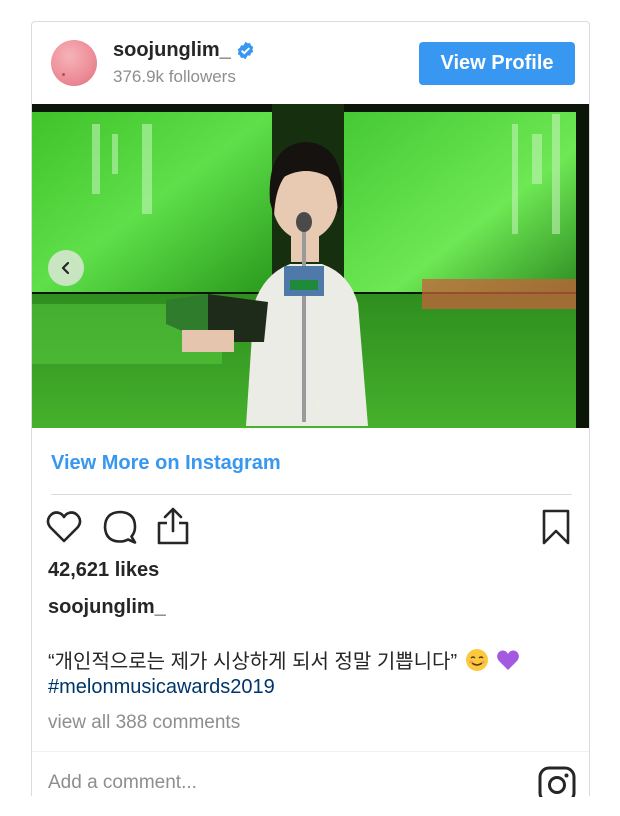 Image resolution: width=620 pixels, height=816 pixels. Describe the element at coordinates (103, 570) in the screenshot. I see `like-count: 42,621 likes` at that location.